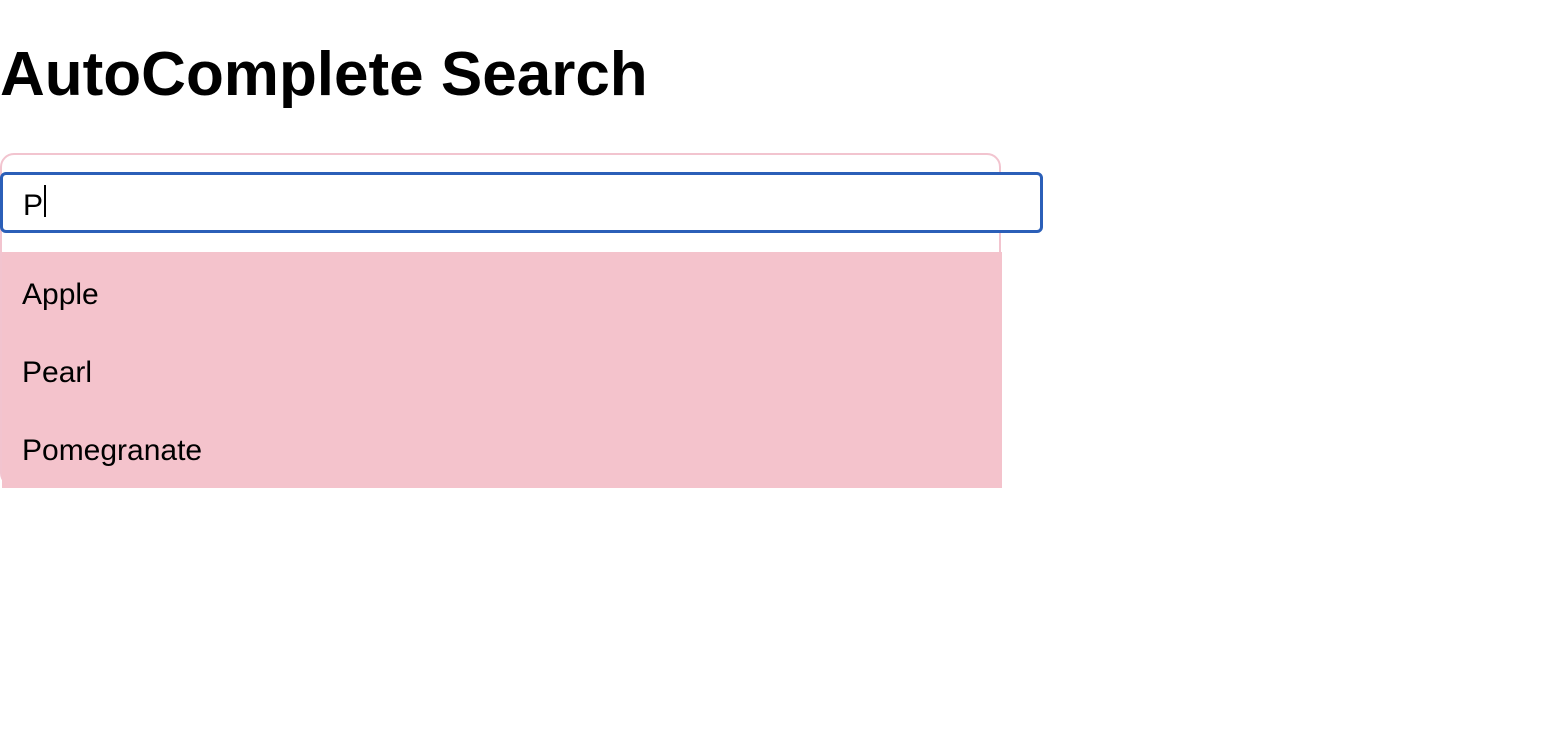 The width and height of the screenshot is (1562, 734). I want to click on search-input: P, so click(521, 202).